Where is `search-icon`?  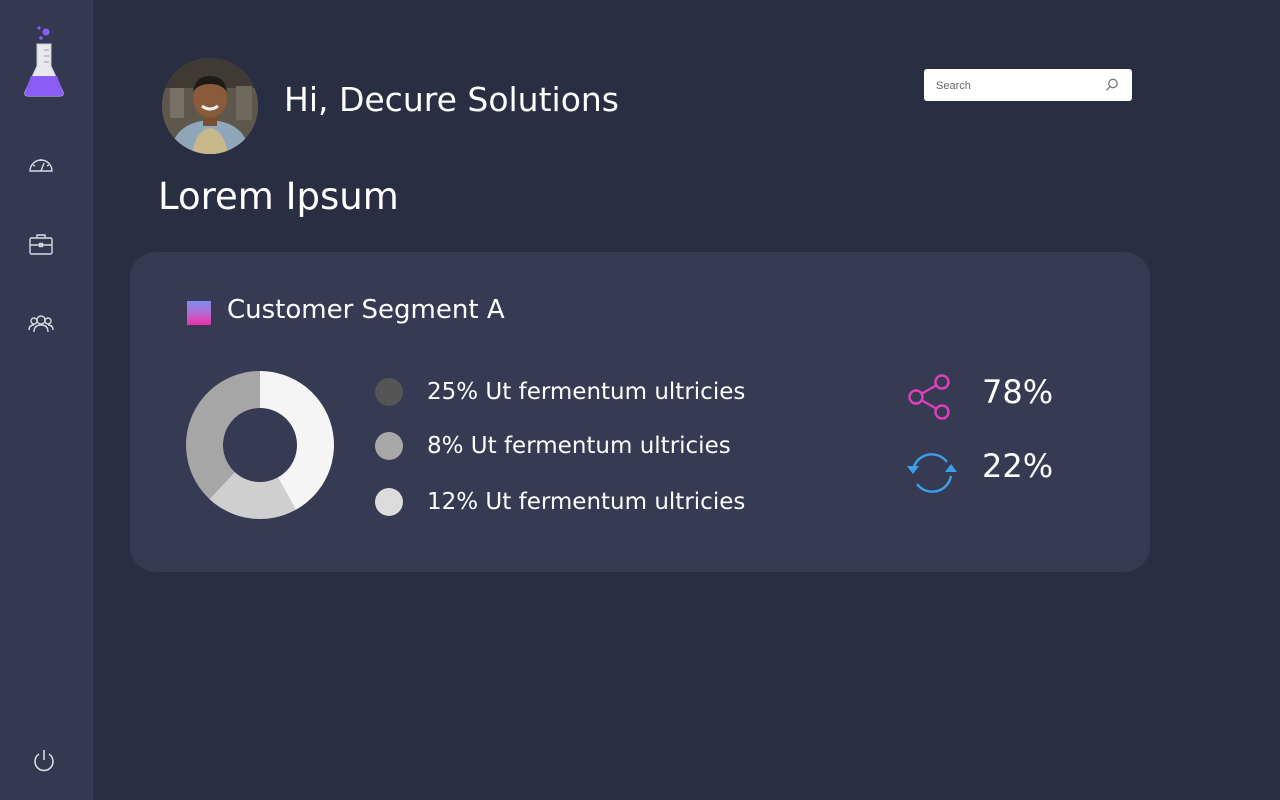 search-icon is located at coordinates (1112, 85).